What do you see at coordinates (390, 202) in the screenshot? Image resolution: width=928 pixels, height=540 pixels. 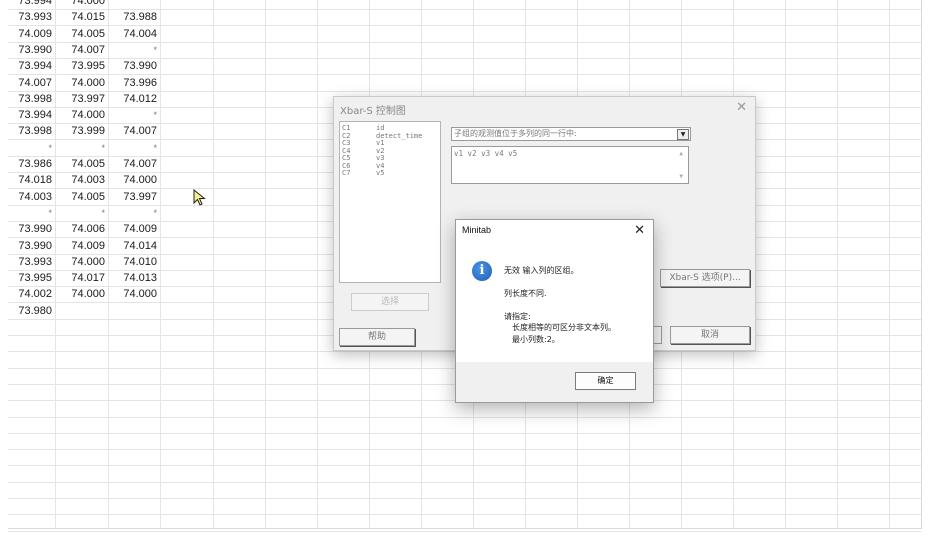 I see `variable-list: C1 id C2 detect_time C3 v1 C4 v2 C5 v3 C6 v4 C7 v5` at bounding box center [390, 202].